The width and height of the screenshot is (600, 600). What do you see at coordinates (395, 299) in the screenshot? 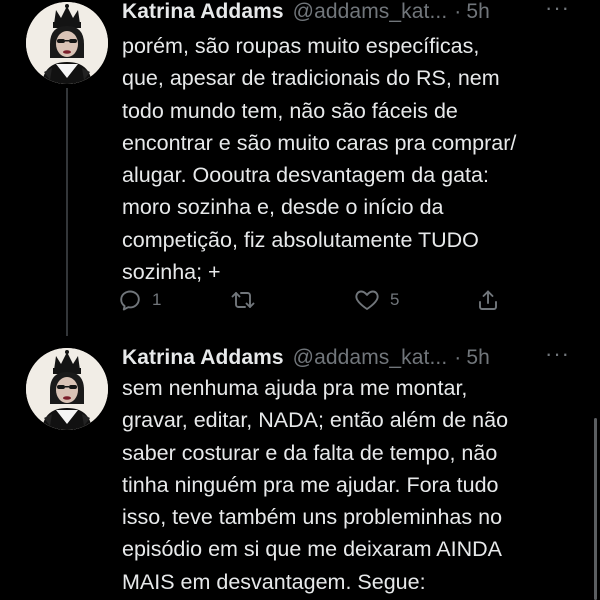
I see `like-count: 5` at bounding box center [395, 299].